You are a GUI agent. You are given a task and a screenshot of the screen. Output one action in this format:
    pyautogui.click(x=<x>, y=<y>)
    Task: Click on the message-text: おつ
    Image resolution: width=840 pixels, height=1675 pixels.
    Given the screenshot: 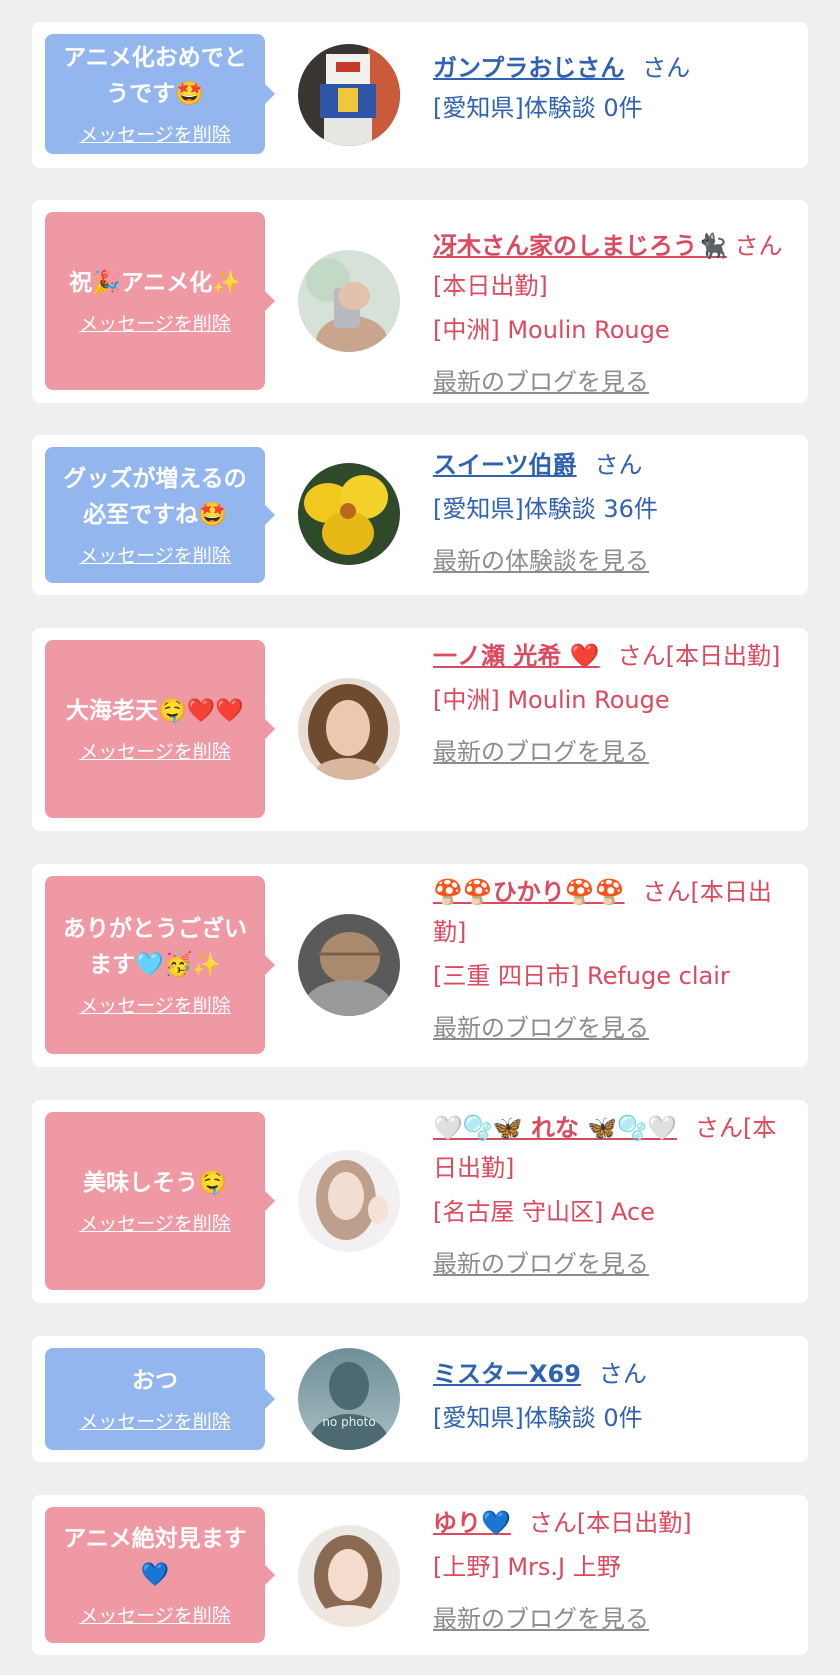 What is the action you would take?
    pyautogui.click(x=155, y=1381)
    